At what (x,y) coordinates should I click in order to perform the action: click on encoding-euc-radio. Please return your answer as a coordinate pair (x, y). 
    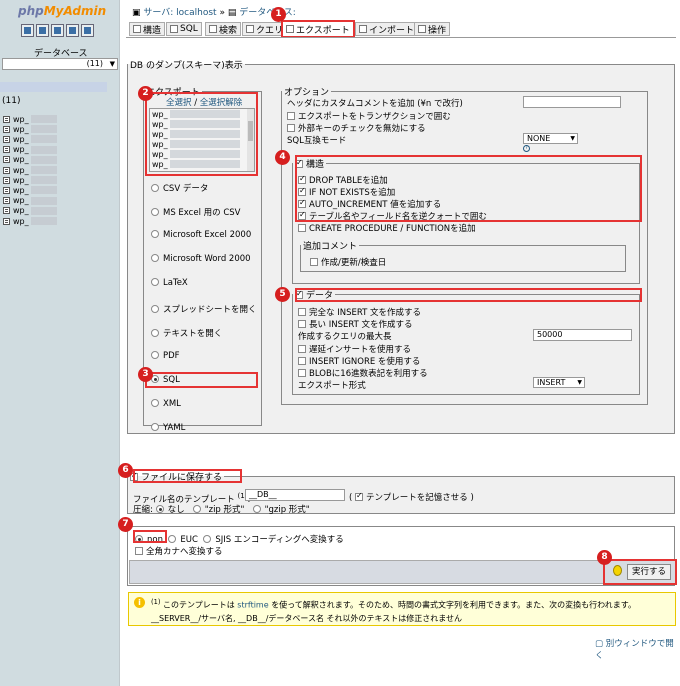
    Looking at the image, I should click on (172, 539).